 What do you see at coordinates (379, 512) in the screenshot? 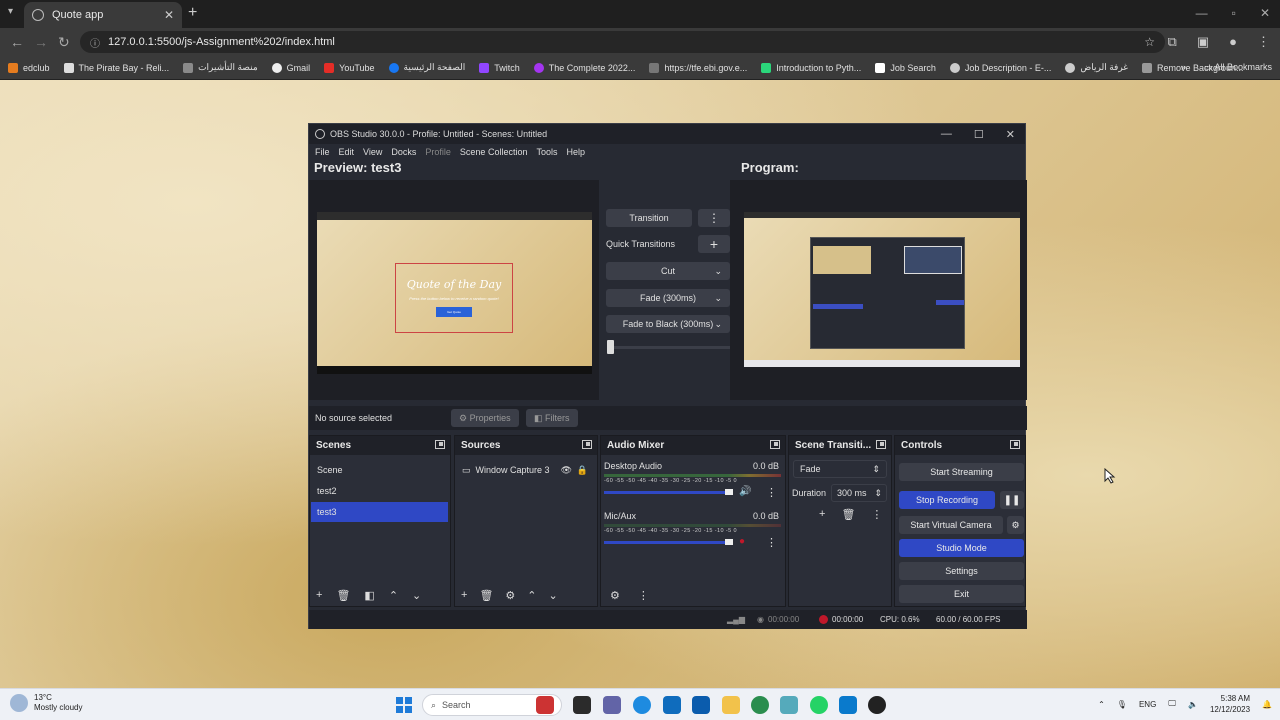
I see `scene-item-test3: test3` at bounding box center [379, 512].